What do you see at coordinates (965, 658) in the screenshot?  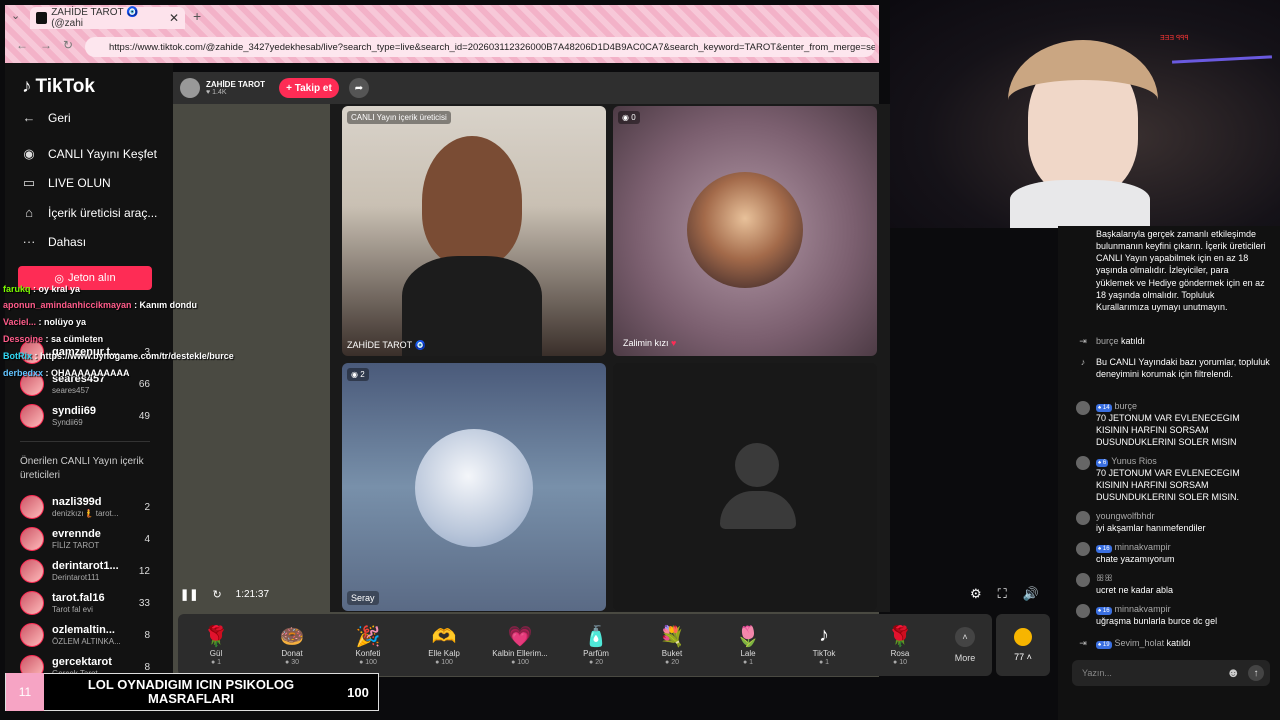 I see `more-label: More` at bounding box center [965, 658].